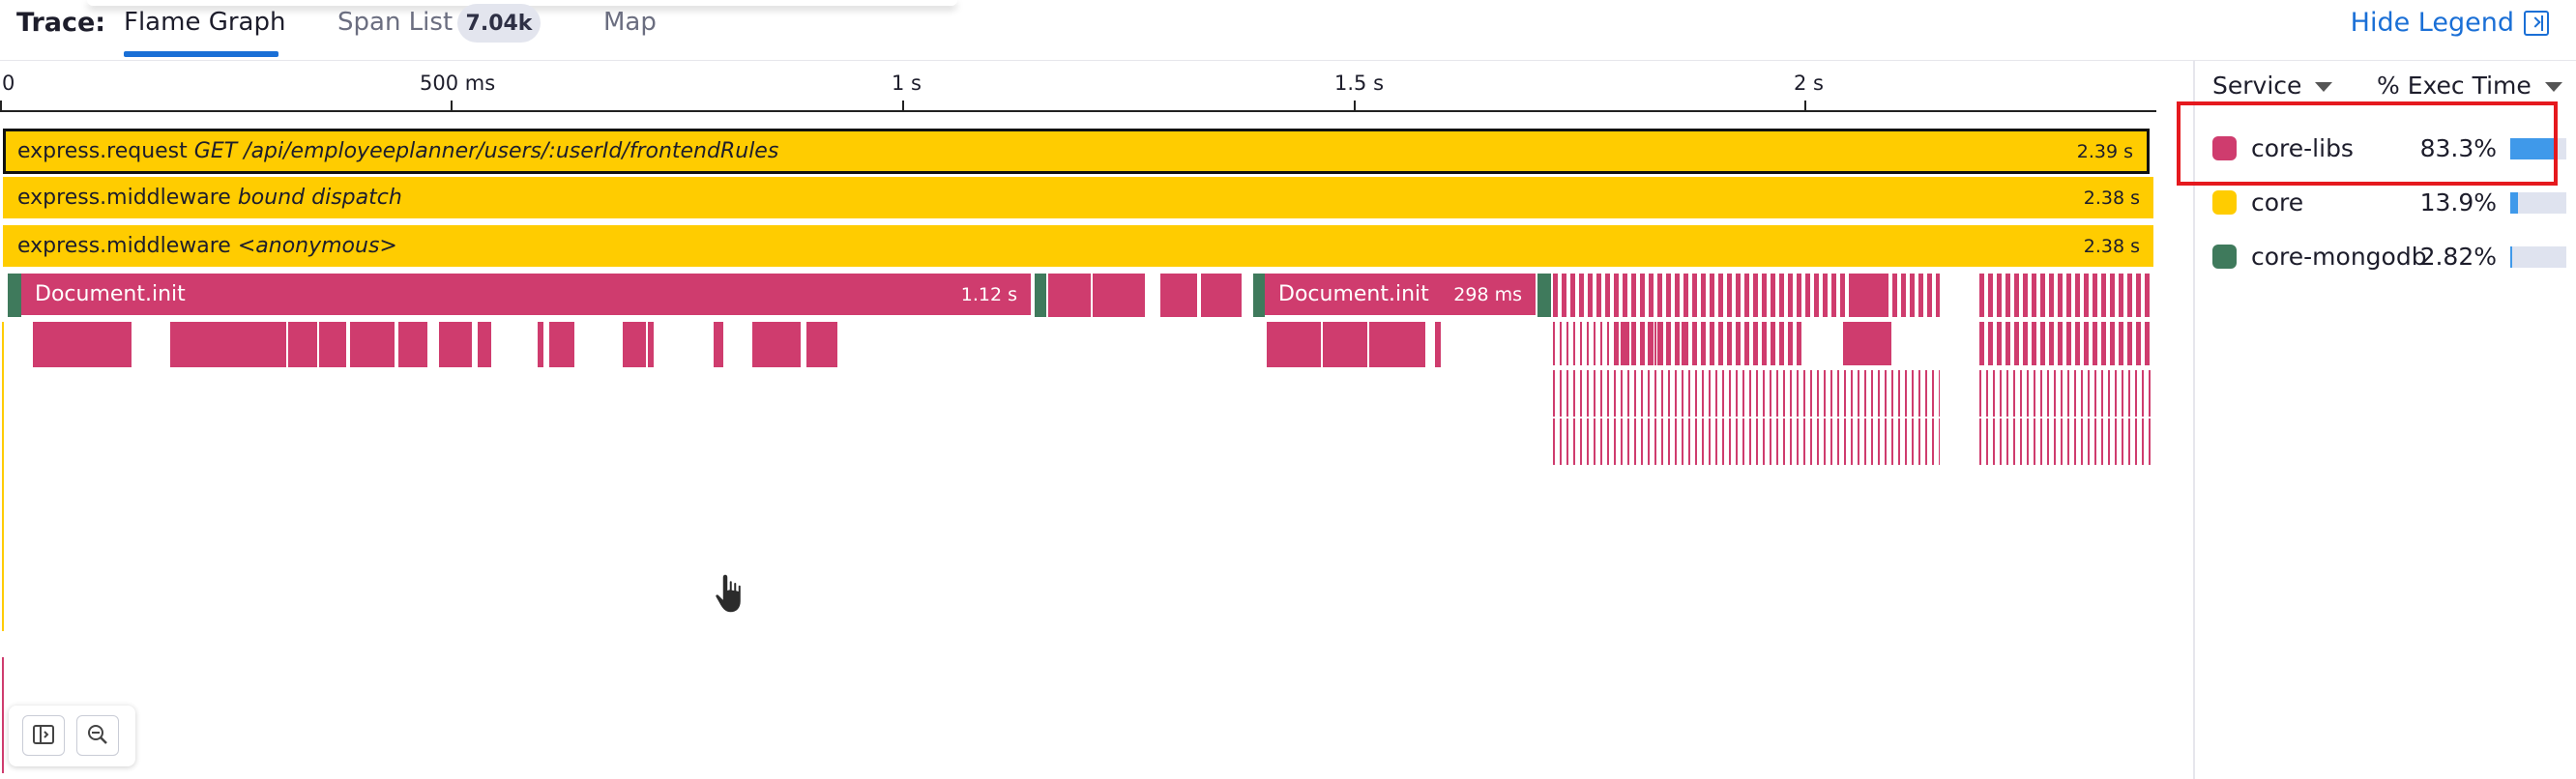 Image resolution: width=2576 pixels, height=779 pixels. I want to click on axis-tick-label: 1.5 s, so click(1359, 83).